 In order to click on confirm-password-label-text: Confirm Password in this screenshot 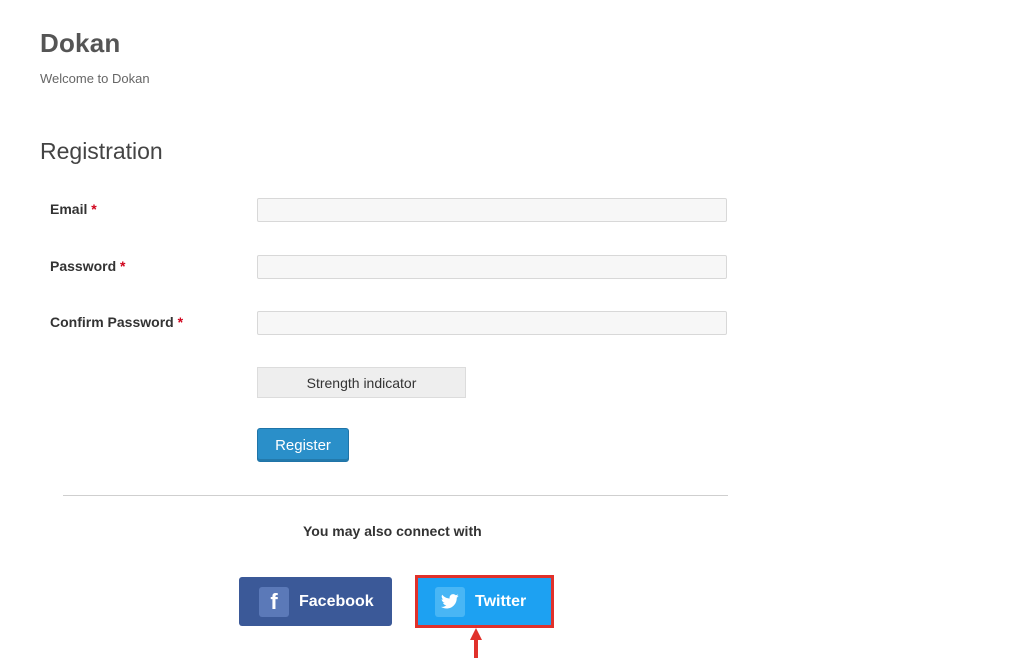, I will do `click(112, 322)`.